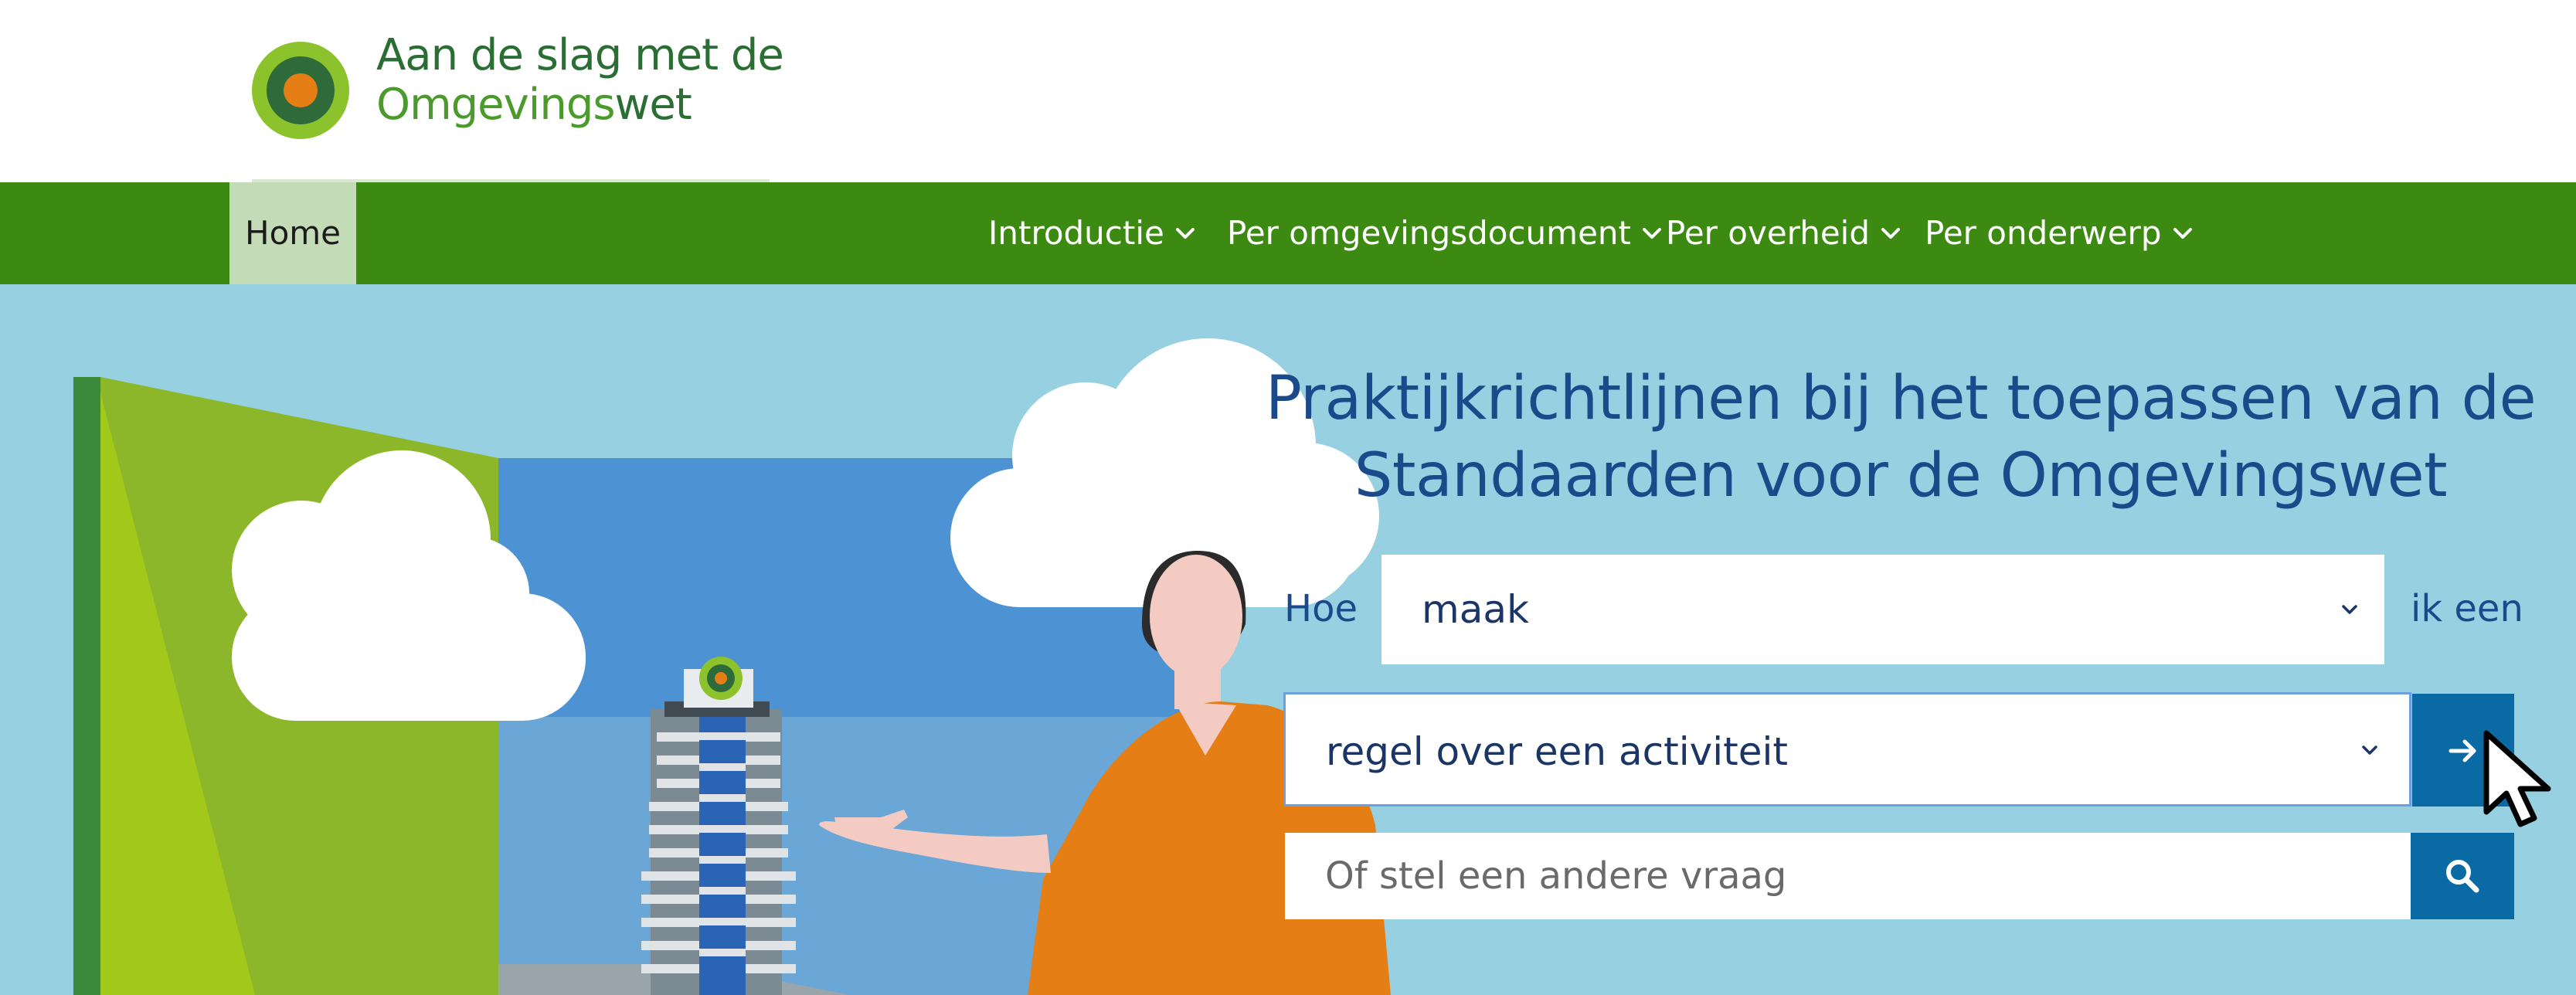  I want to click on nav-introductie: Introductie, so click(1093, 233).